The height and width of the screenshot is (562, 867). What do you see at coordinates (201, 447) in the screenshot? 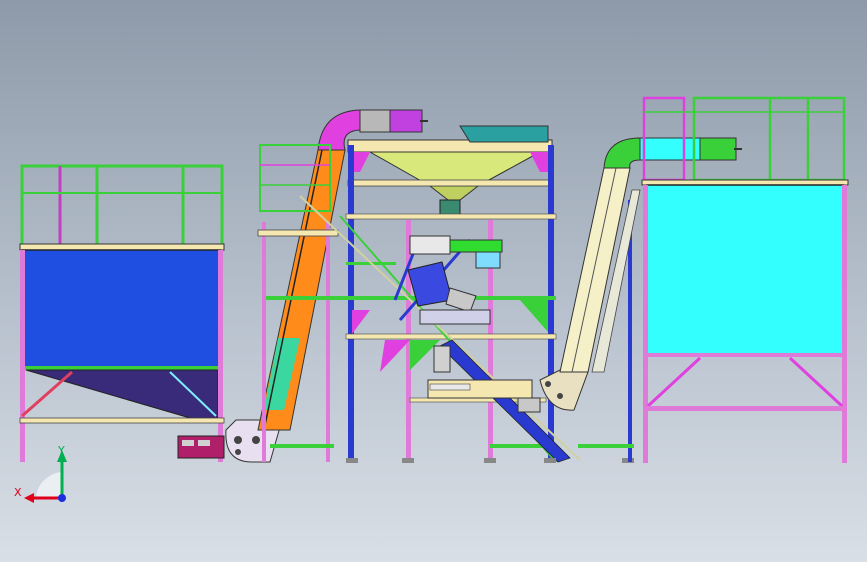
I see `left-drive-motor` at bounding box center [201, 447].